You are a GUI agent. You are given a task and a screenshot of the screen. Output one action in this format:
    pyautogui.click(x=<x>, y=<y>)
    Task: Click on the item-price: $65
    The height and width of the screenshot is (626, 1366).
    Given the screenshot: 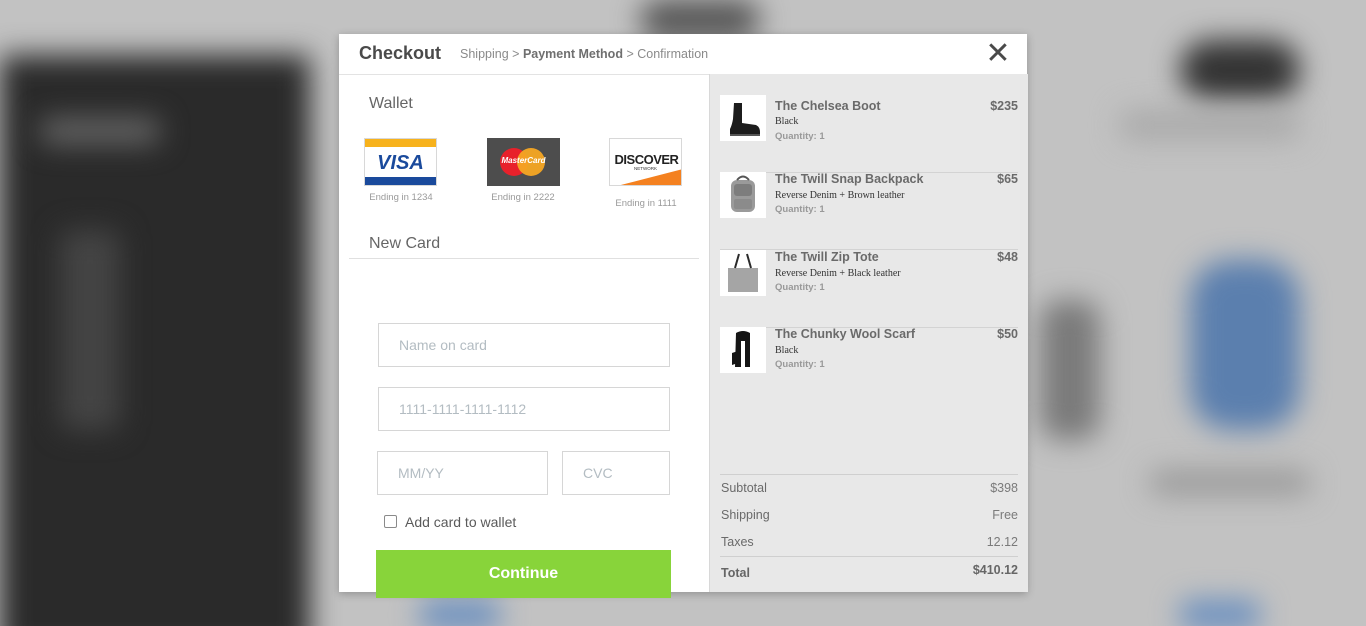 What is the action you would take?
    pyautogui.click(x=1007, y=179)
    